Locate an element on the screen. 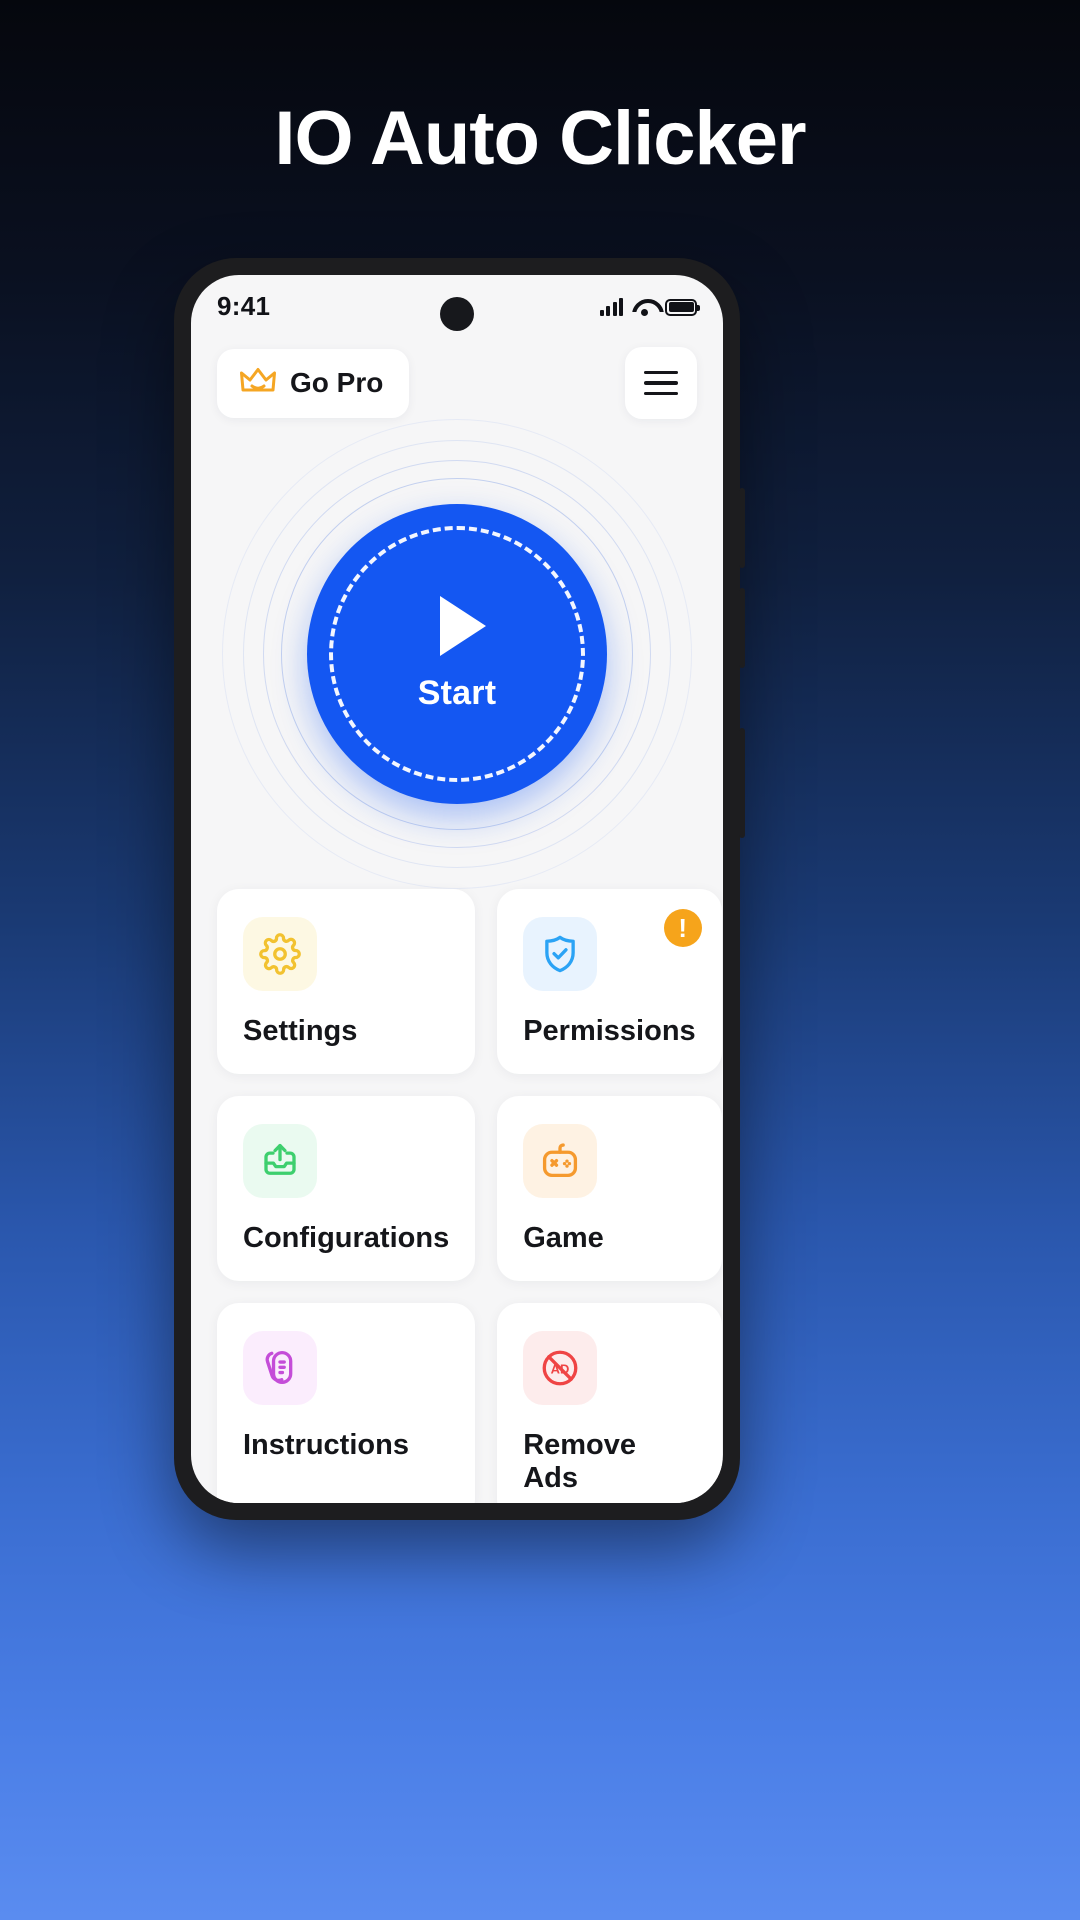 The height and width of the screenshot is (1920, 1080). status-bar: 9:41 is located at coordinates (457, 306).